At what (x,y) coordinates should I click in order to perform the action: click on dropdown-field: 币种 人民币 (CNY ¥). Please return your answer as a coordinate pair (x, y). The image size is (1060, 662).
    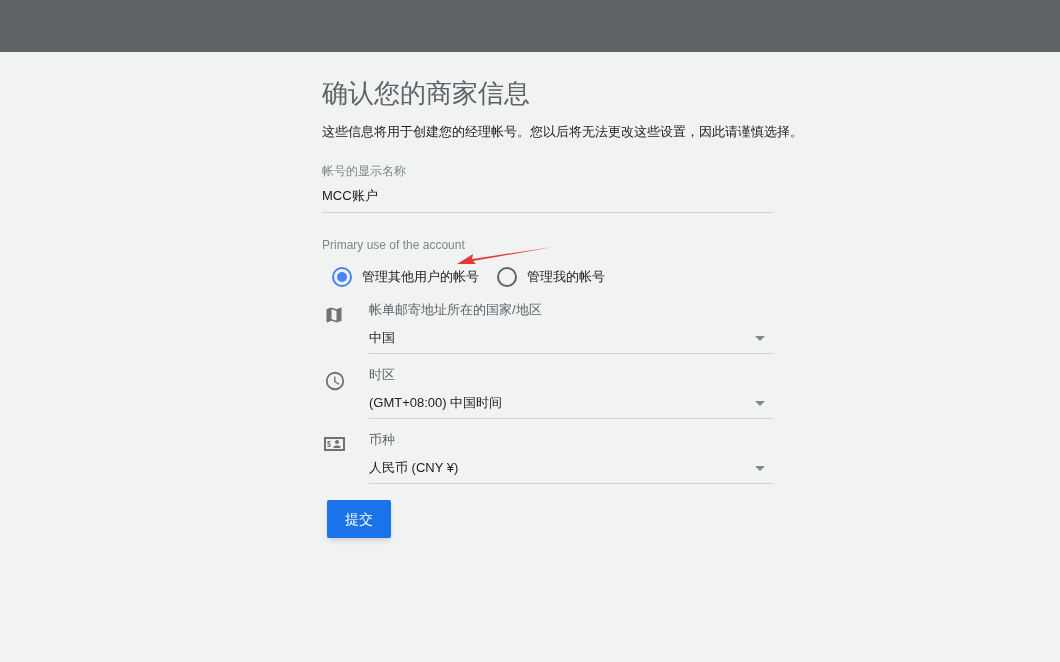
    Looking at the image, I should click on (571, 457).